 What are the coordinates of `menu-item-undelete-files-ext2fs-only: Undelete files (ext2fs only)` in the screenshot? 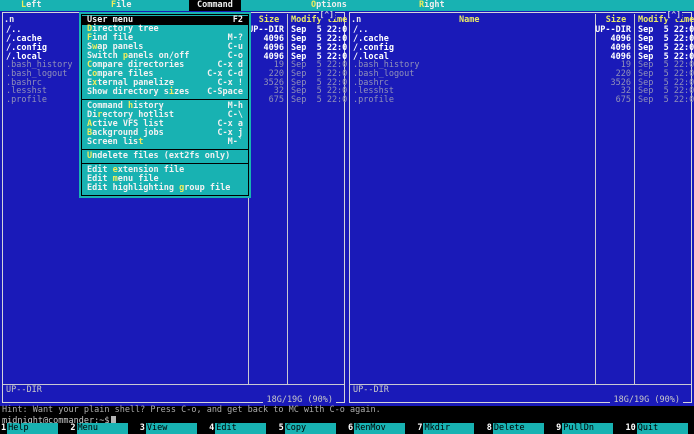 It's located at (165, 156).